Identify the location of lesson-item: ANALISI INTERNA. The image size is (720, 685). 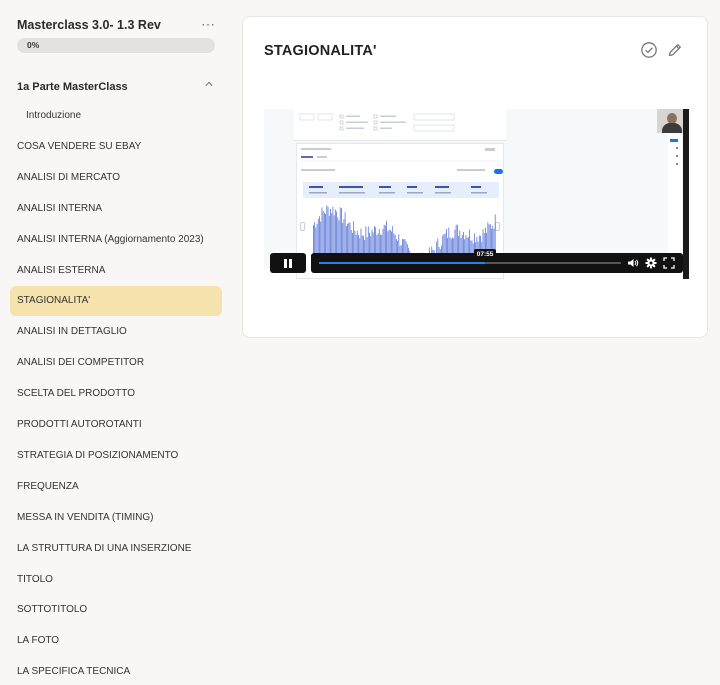
(116, 209).